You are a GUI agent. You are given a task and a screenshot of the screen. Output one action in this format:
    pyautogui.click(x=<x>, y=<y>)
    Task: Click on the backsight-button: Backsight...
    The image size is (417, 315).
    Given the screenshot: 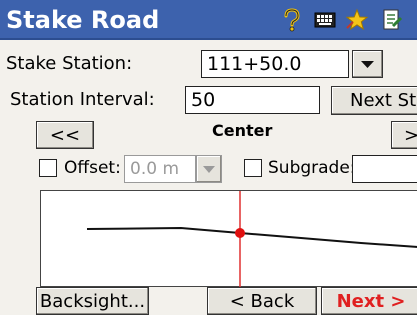 What is the action you would take?
    pyautogui.click(x=92, y=301)
    